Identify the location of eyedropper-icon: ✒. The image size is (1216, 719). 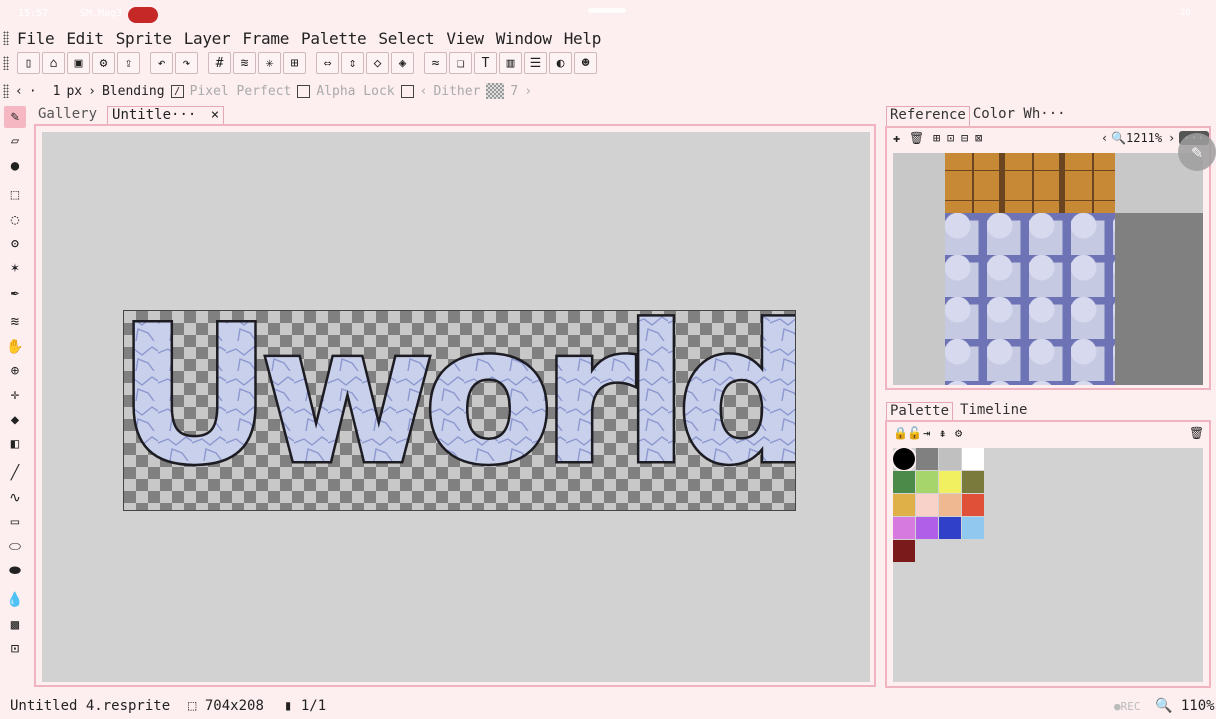
(15, 293).